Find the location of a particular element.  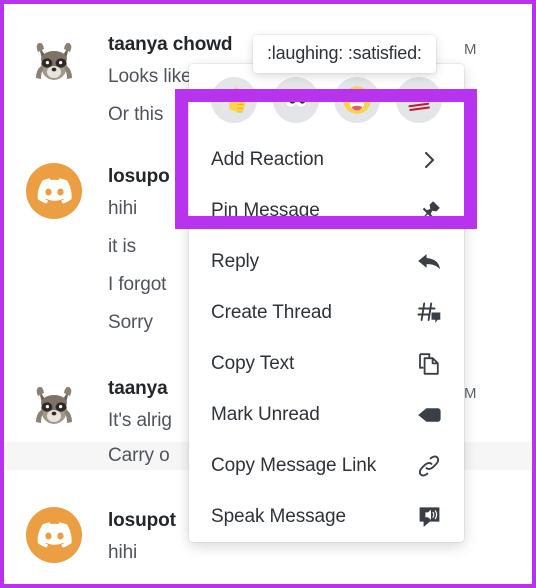

quick-reaction-row: 100 is located at coordinates (326, 99).